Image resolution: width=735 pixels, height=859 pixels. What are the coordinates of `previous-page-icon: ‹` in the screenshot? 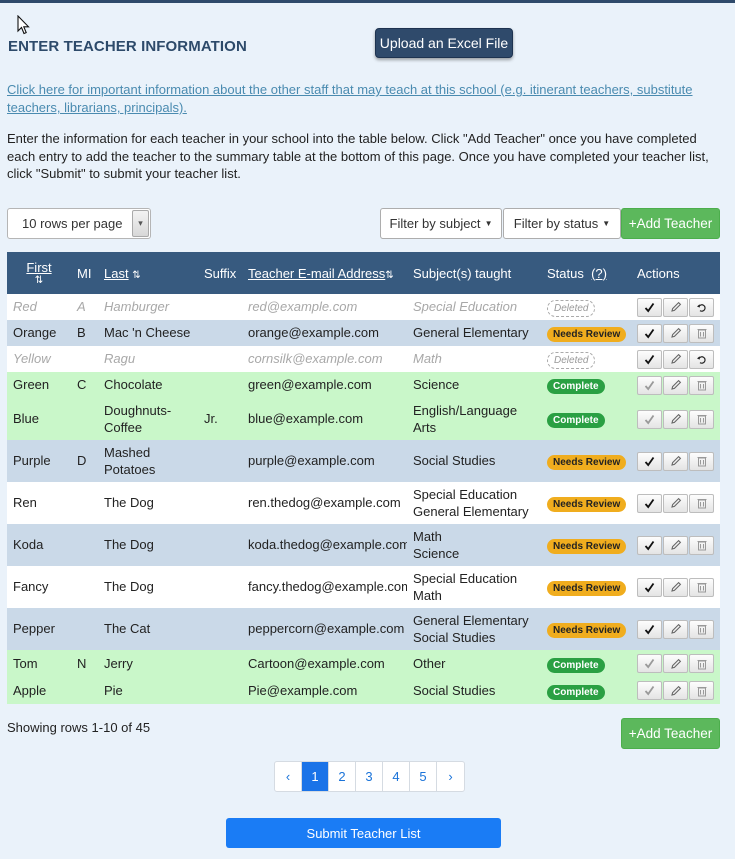 It's located at (288, 776).